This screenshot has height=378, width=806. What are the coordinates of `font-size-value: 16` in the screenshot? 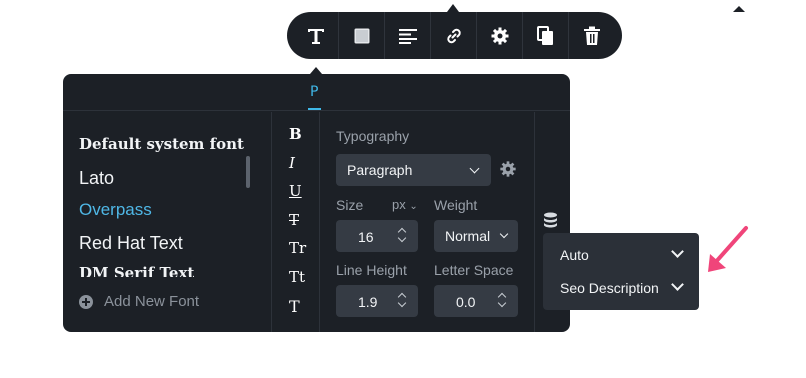 It's located at (366, 237).